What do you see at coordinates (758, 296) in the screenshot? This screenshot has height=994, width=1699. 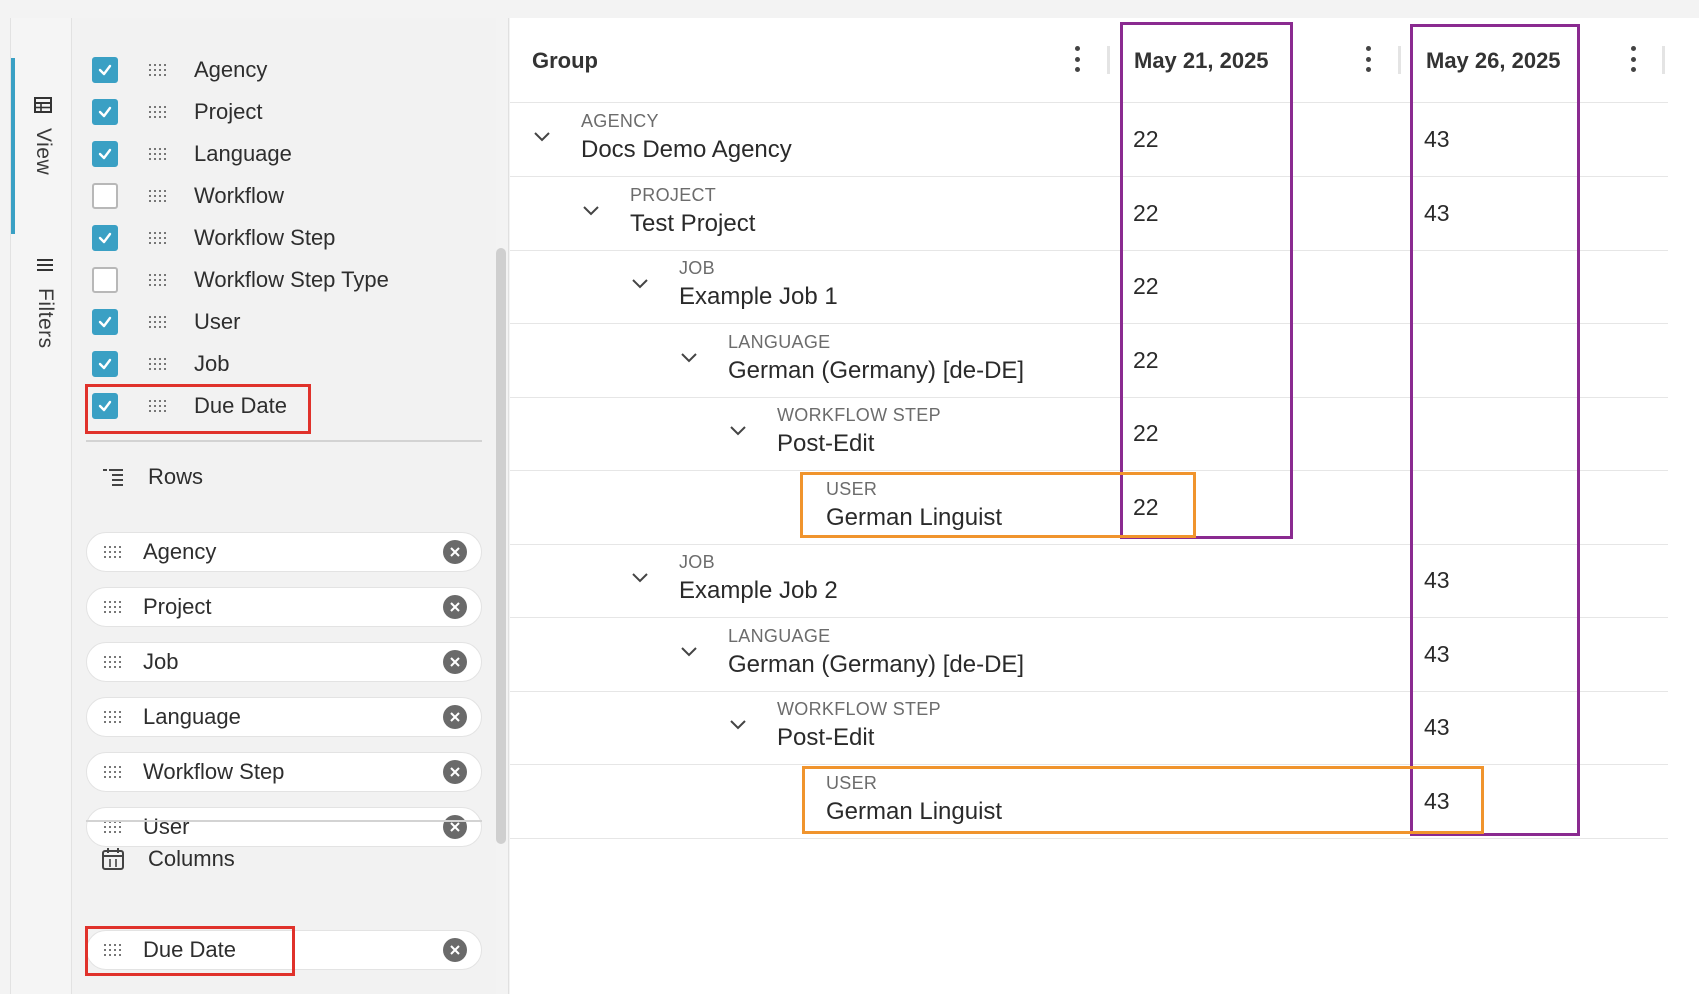 I see `group-name: Example Job 1` at bounding box center [758, 296].